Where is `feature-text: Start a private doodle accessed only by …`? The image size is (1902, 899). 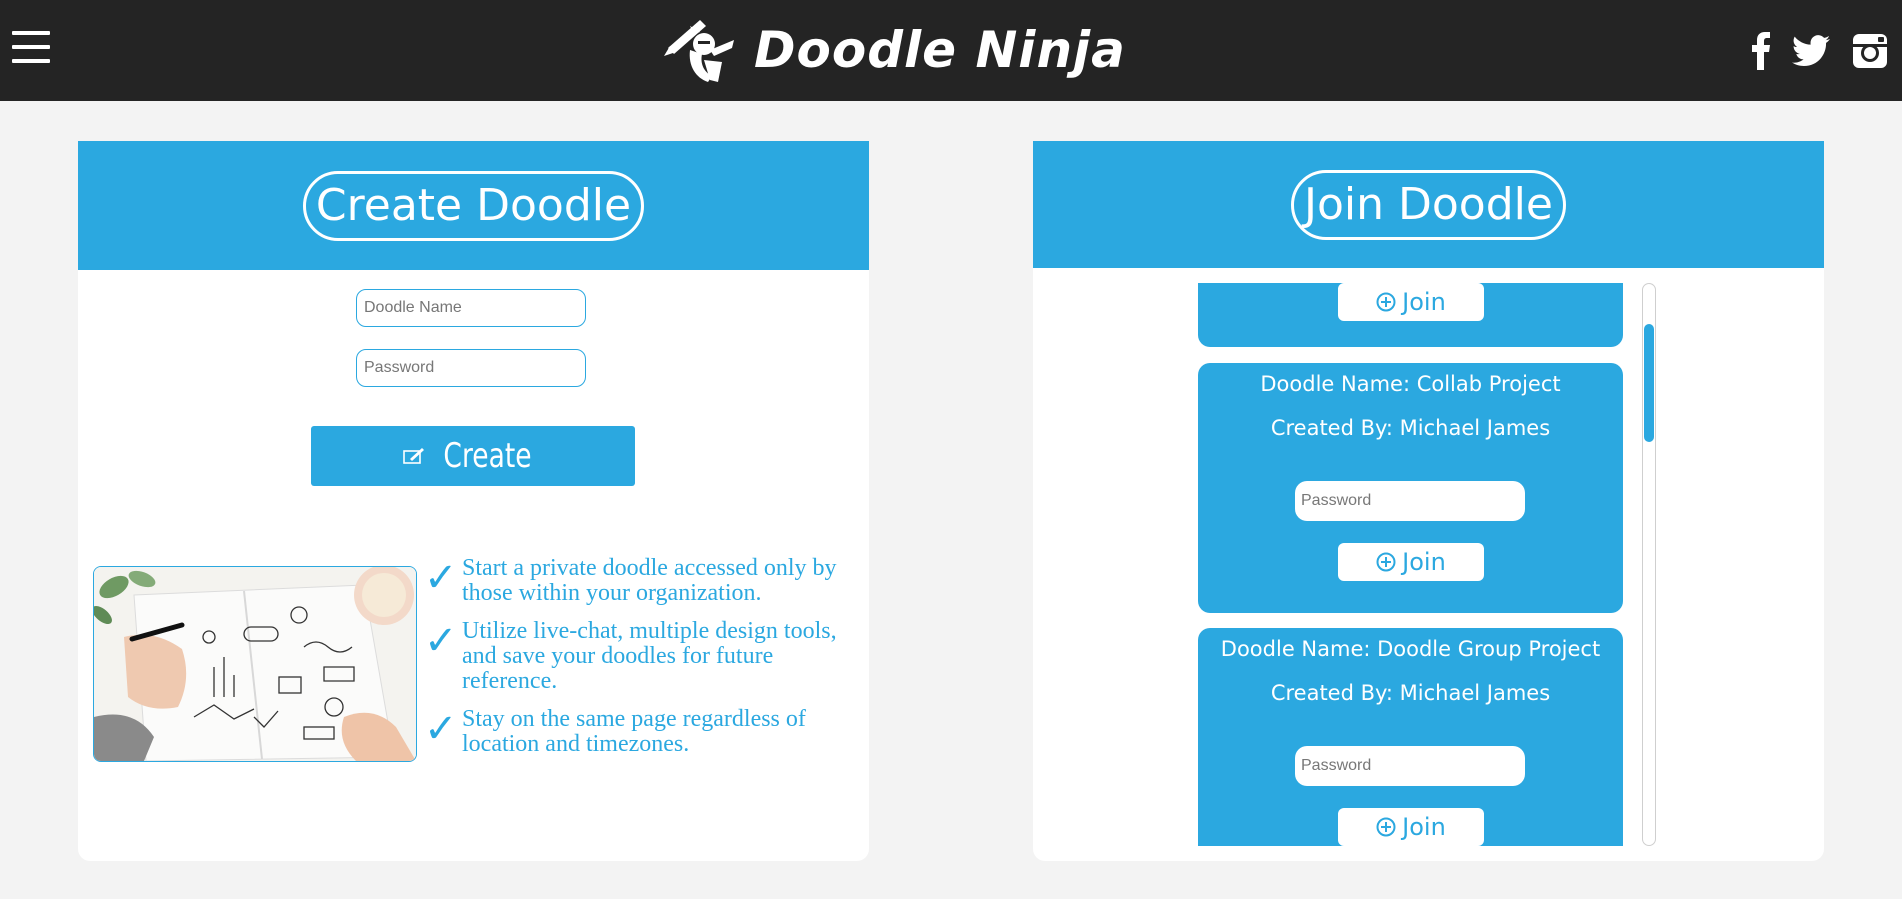
feature-text: Start a private doodle accessed only by … is located at coordinates (649, 580).